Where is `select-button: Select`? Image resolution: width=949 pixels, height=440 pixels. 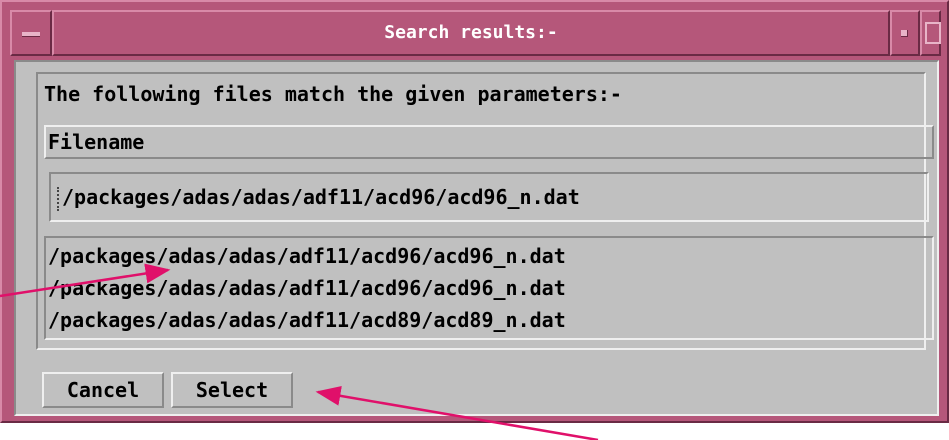 select-button: Select is located at coordinates (232, 390).